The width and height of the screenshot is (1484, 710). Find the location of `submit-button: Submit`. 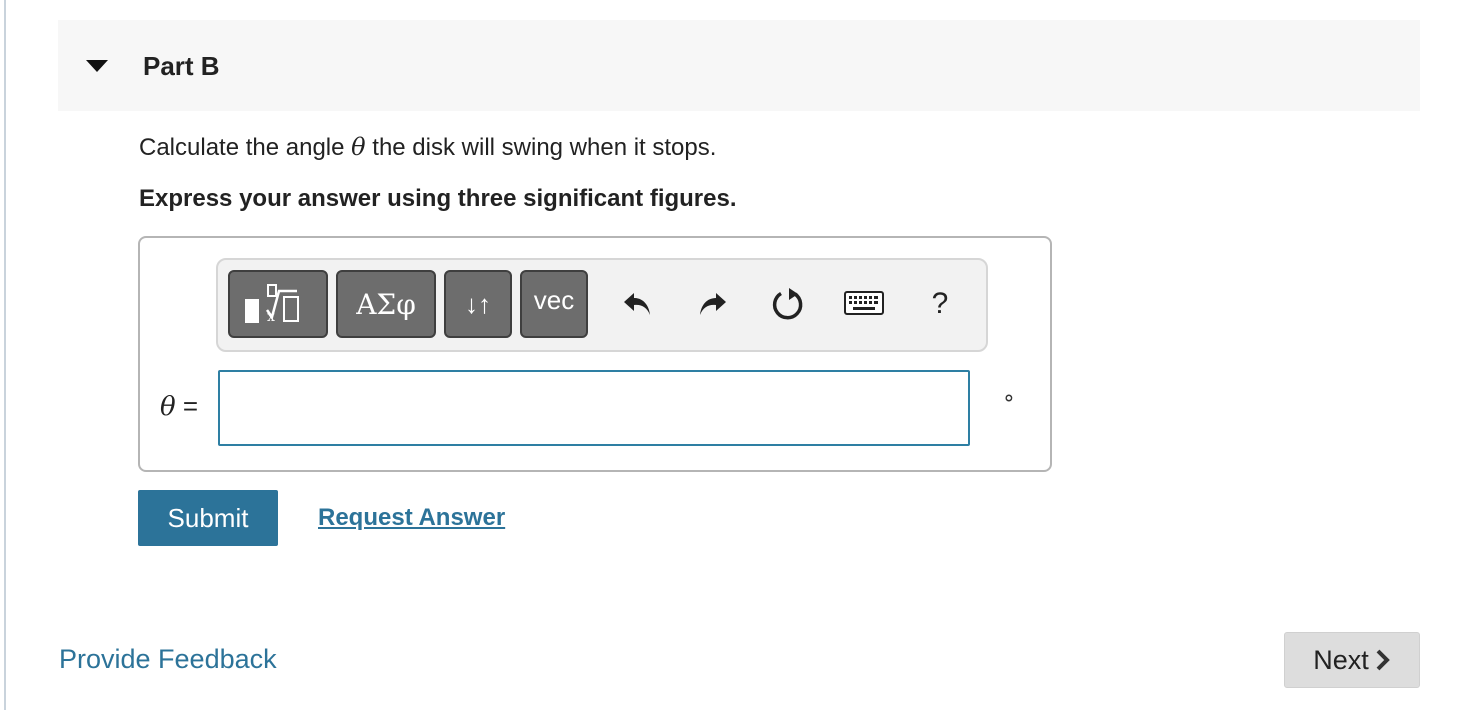

submit-button: Submit is located at coordinates (208, 518).